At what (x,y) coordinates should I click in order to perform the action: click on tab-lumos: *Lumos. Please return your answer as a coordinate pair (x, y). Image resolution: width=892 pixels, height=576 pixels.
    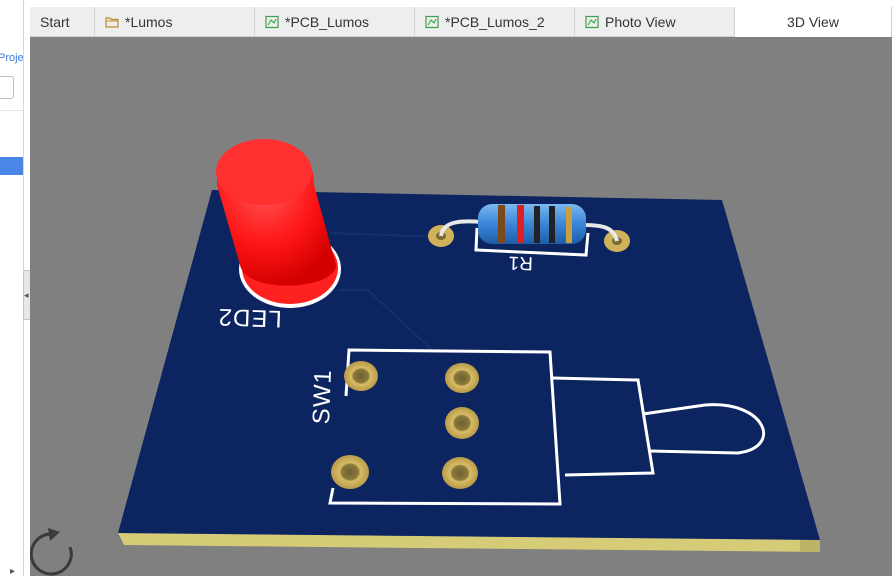
    Looking at the image, I should click on (175, 22).